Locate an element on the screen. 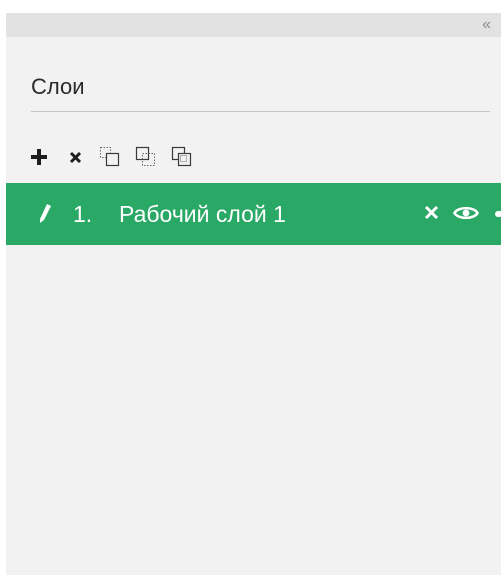 This screenshot has width=501, height=575. layer-name: Рабочий слой 1 is located at coordinates (202, 214).